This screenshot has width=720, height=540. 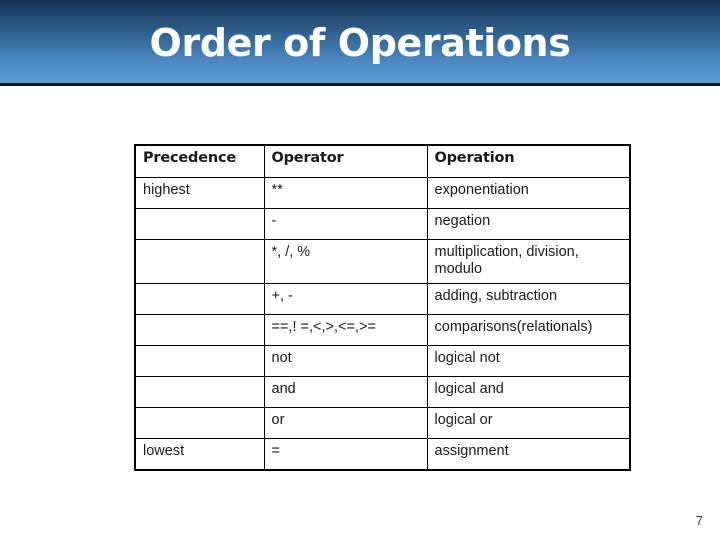 I want to click on cell-operation: adding, subtraction, so click(x=528, y=299).